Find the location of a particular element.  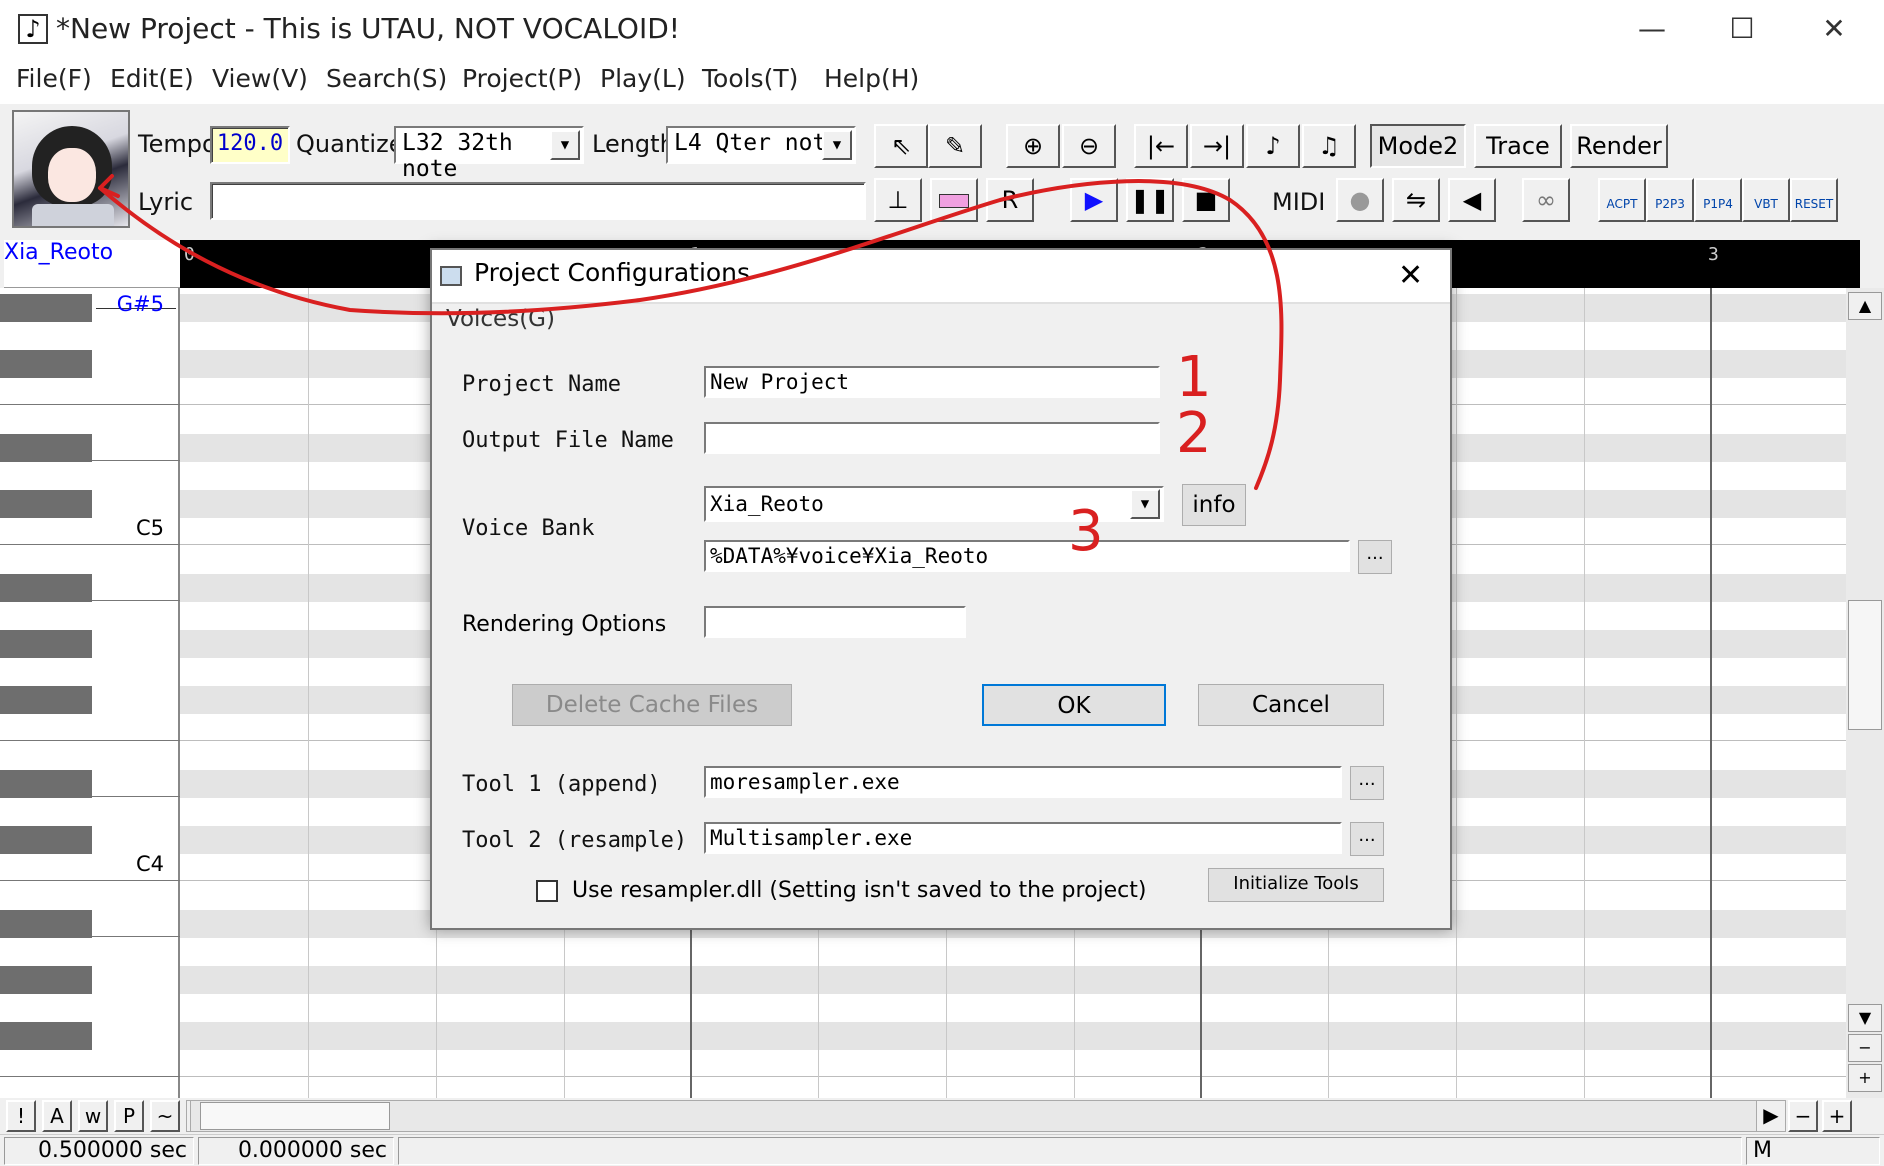

output-file-input is located at coordinates (932, 438).